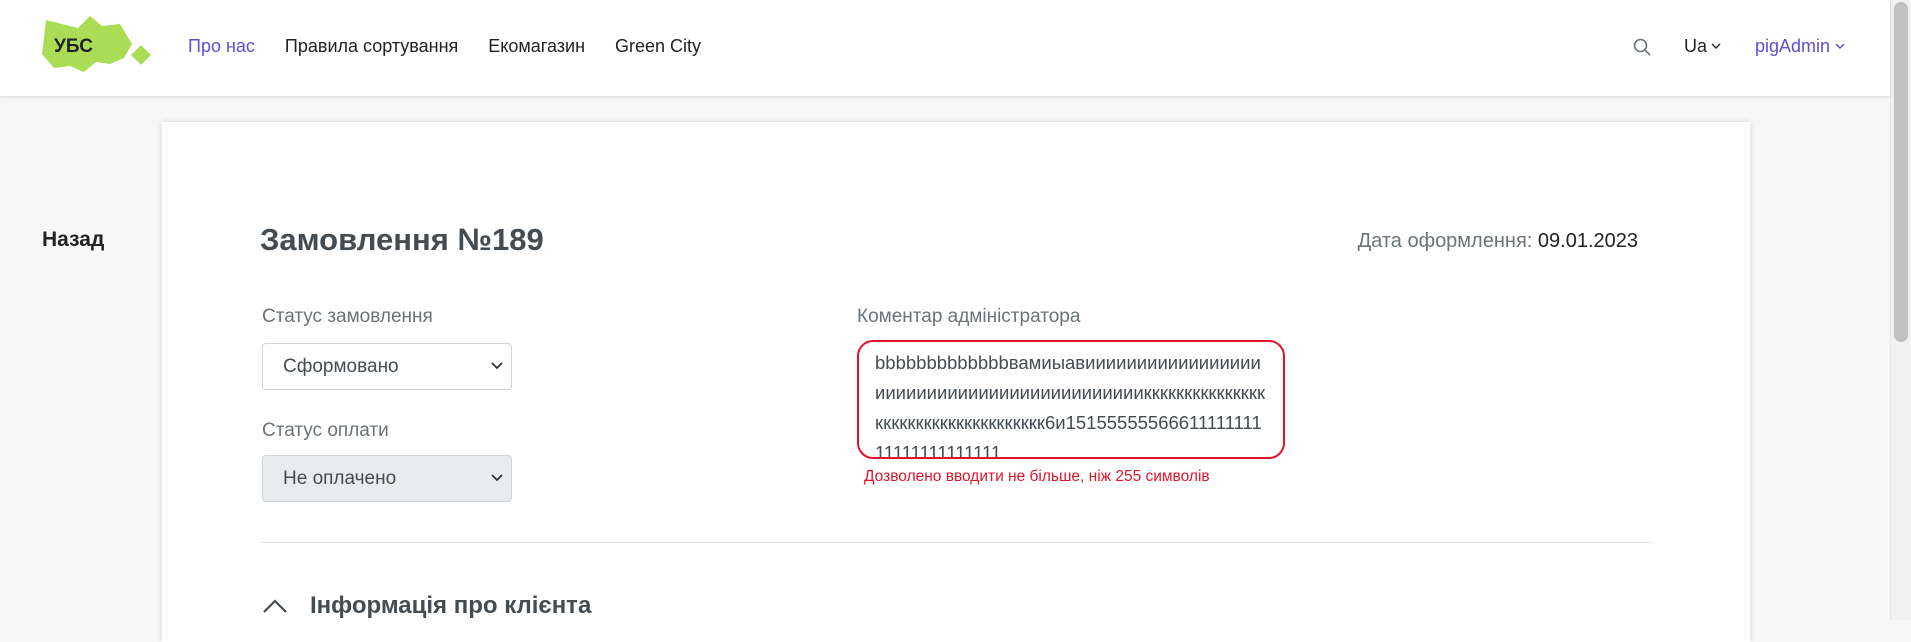  What do you see at coordinates (325, 430) in the screenshot?
I see `payment-status-label: Статус оплати` at bounding box center [325, 430].